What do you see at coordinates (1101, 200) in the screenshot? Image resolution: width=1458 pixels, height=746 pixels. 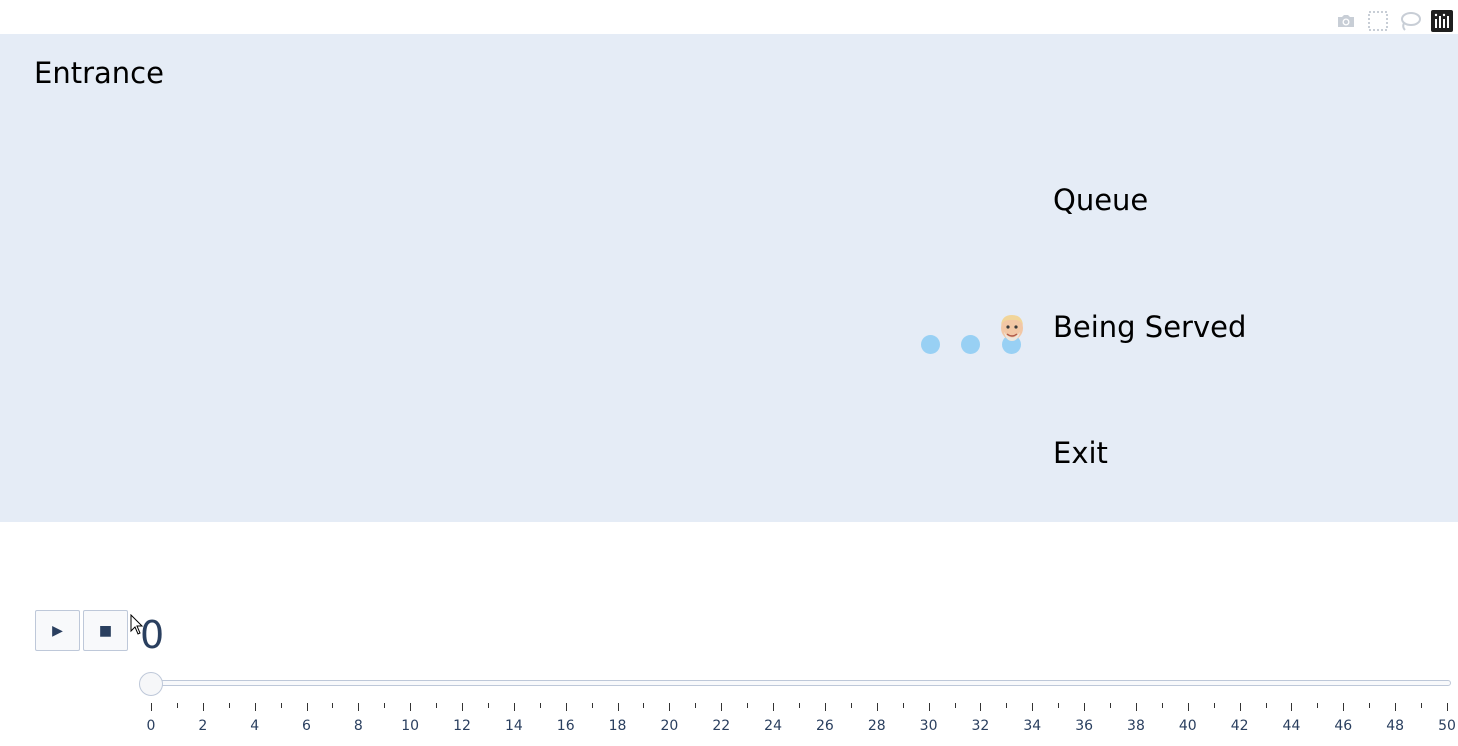 I see `queue-label: Queue` at bounding box center [1101, 200].